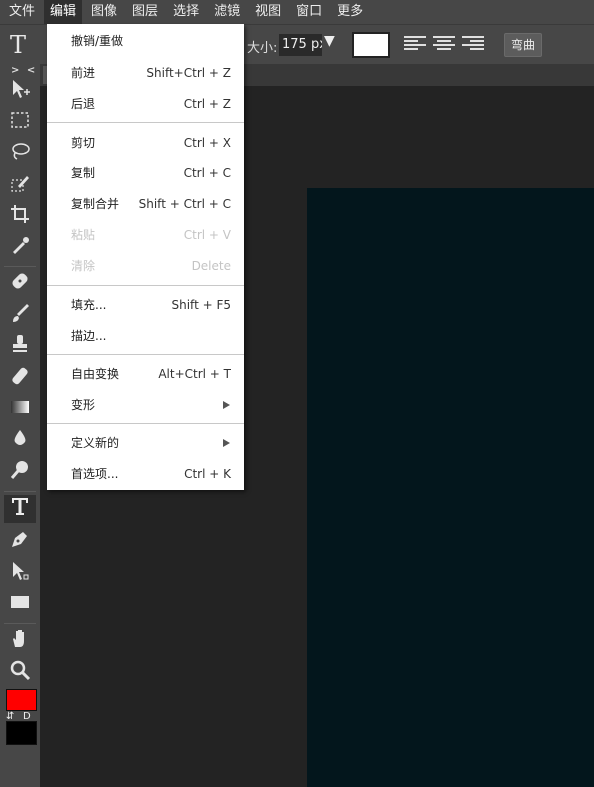 This screenshot has height=787, width=594. What do you see at coordinates (444, 45) in the screenshot?
I see `align-center-icon` at bounding box center [444, 45].